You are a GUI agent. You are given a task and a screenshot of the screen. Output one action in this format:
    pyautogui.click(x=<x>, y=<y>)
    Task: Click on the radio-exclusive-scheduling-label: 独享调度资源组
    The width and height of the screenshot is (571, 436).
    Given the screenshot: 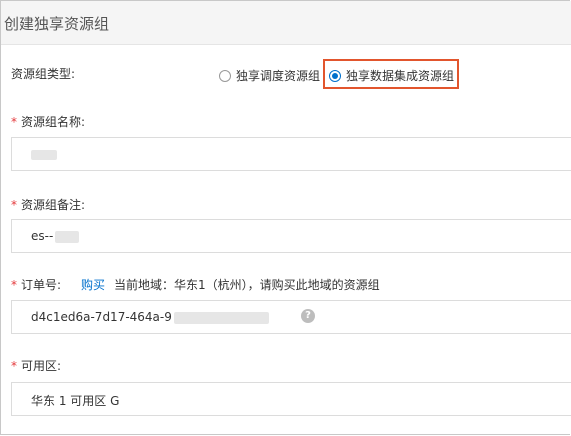 What is the action you would take?
    pyautogui.click(x=278, y=76)
    